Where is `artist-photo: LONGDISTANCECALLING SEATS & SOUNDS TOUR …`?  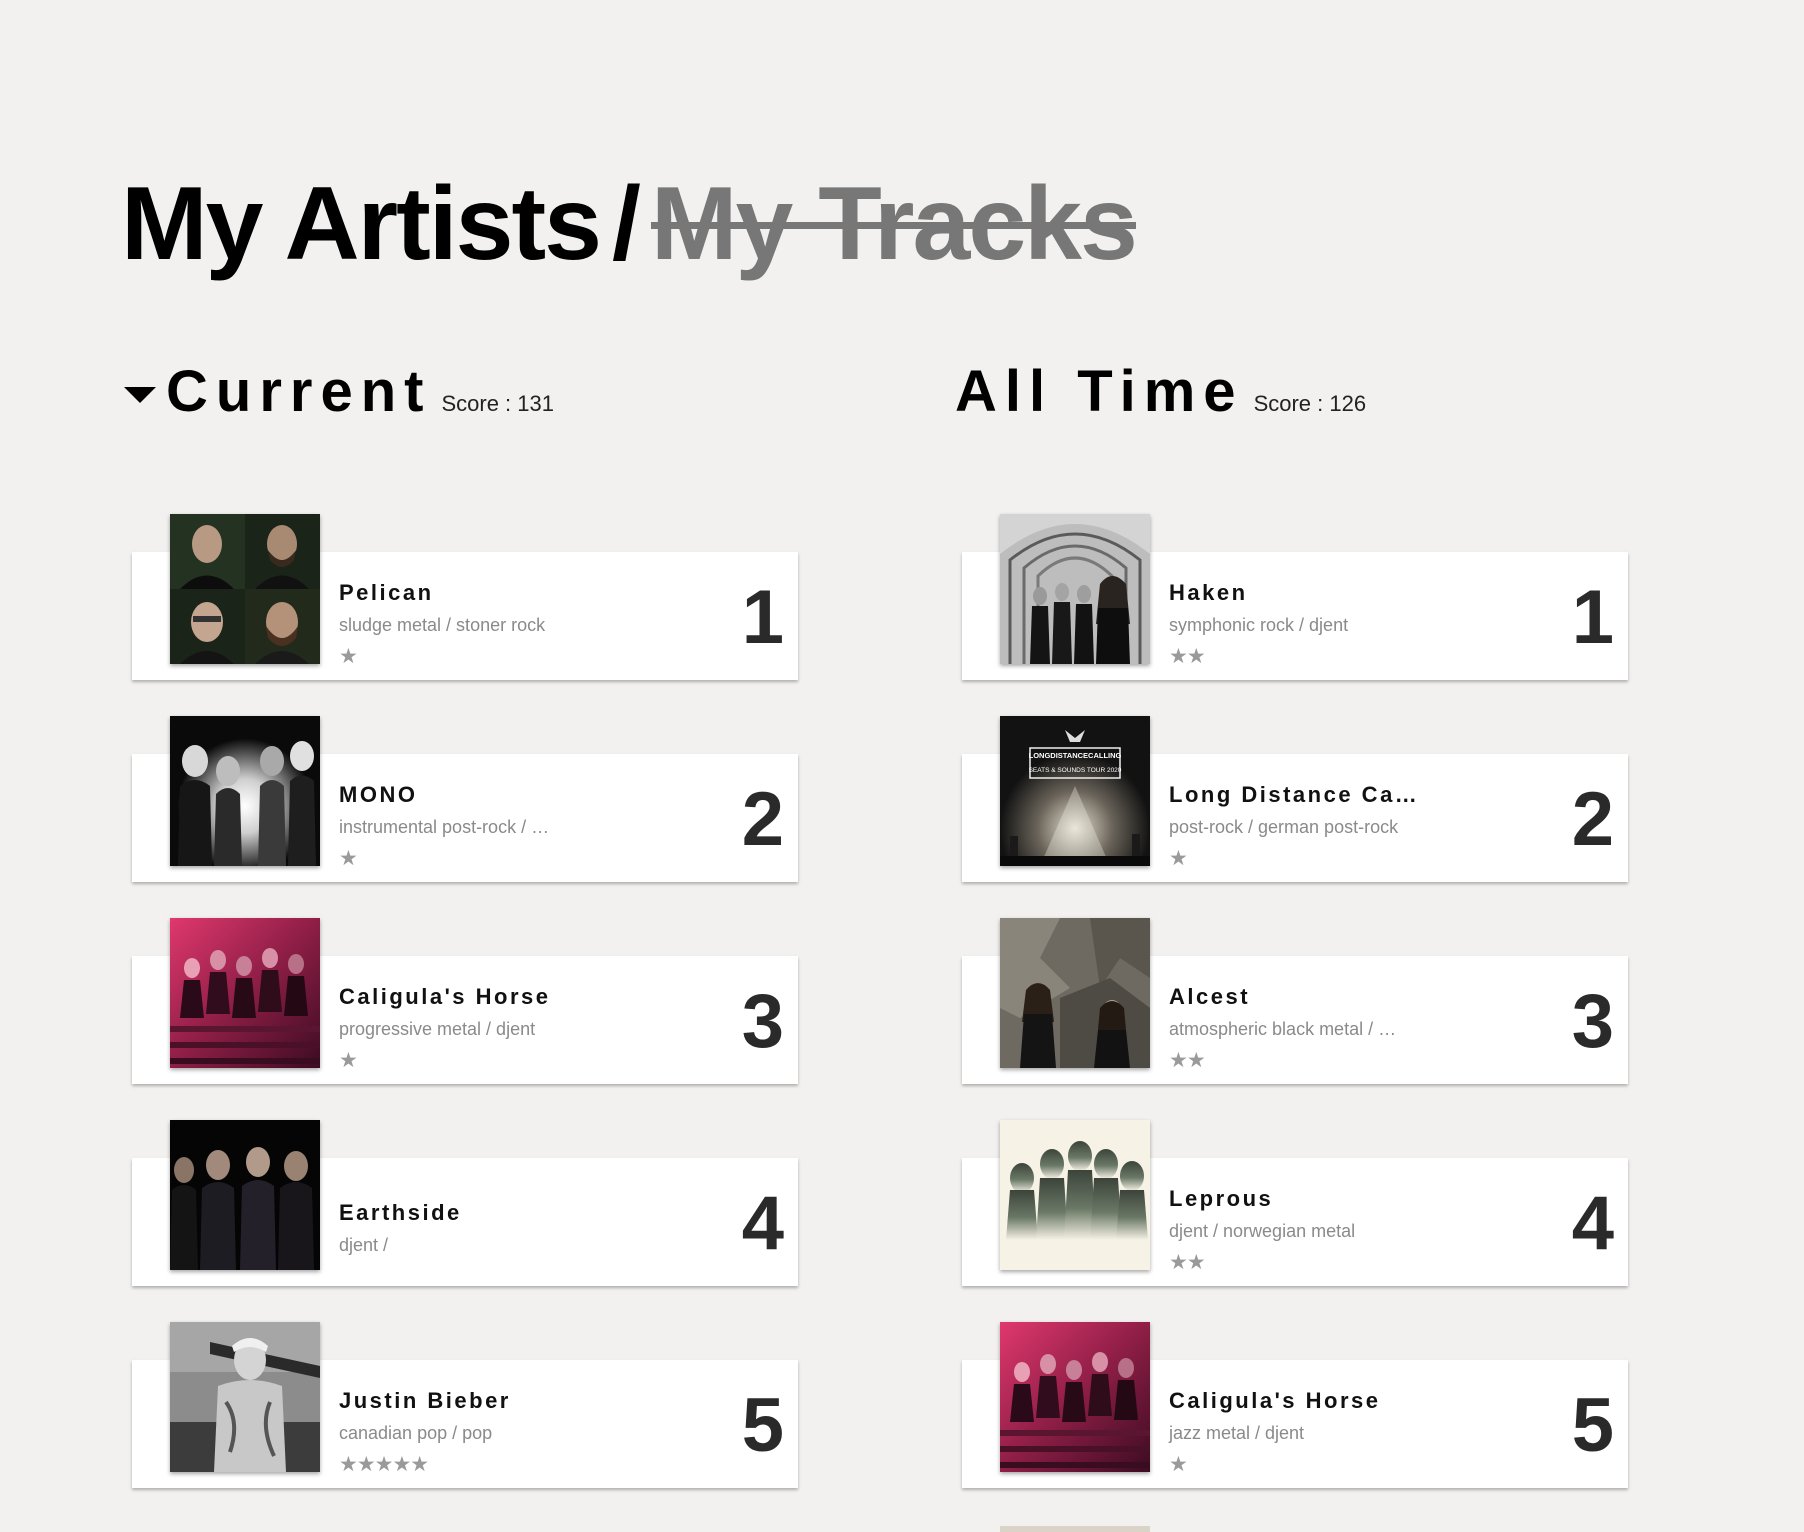 artist-photo: LONGDISTANCECALLING SEATS & SOUNDS TOUR … is located at coordinates (1075, 791).